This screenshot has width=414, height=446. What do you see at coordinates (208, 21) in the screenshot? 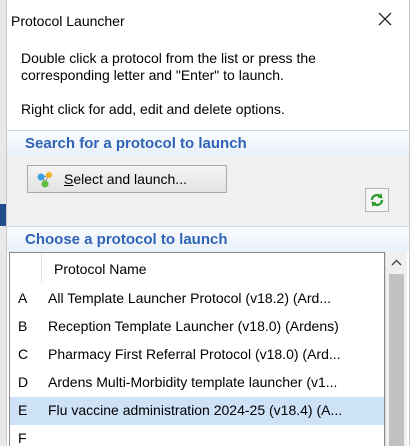
I see `title-bar: Protocol Launcher` at bounding box center [208, 21].